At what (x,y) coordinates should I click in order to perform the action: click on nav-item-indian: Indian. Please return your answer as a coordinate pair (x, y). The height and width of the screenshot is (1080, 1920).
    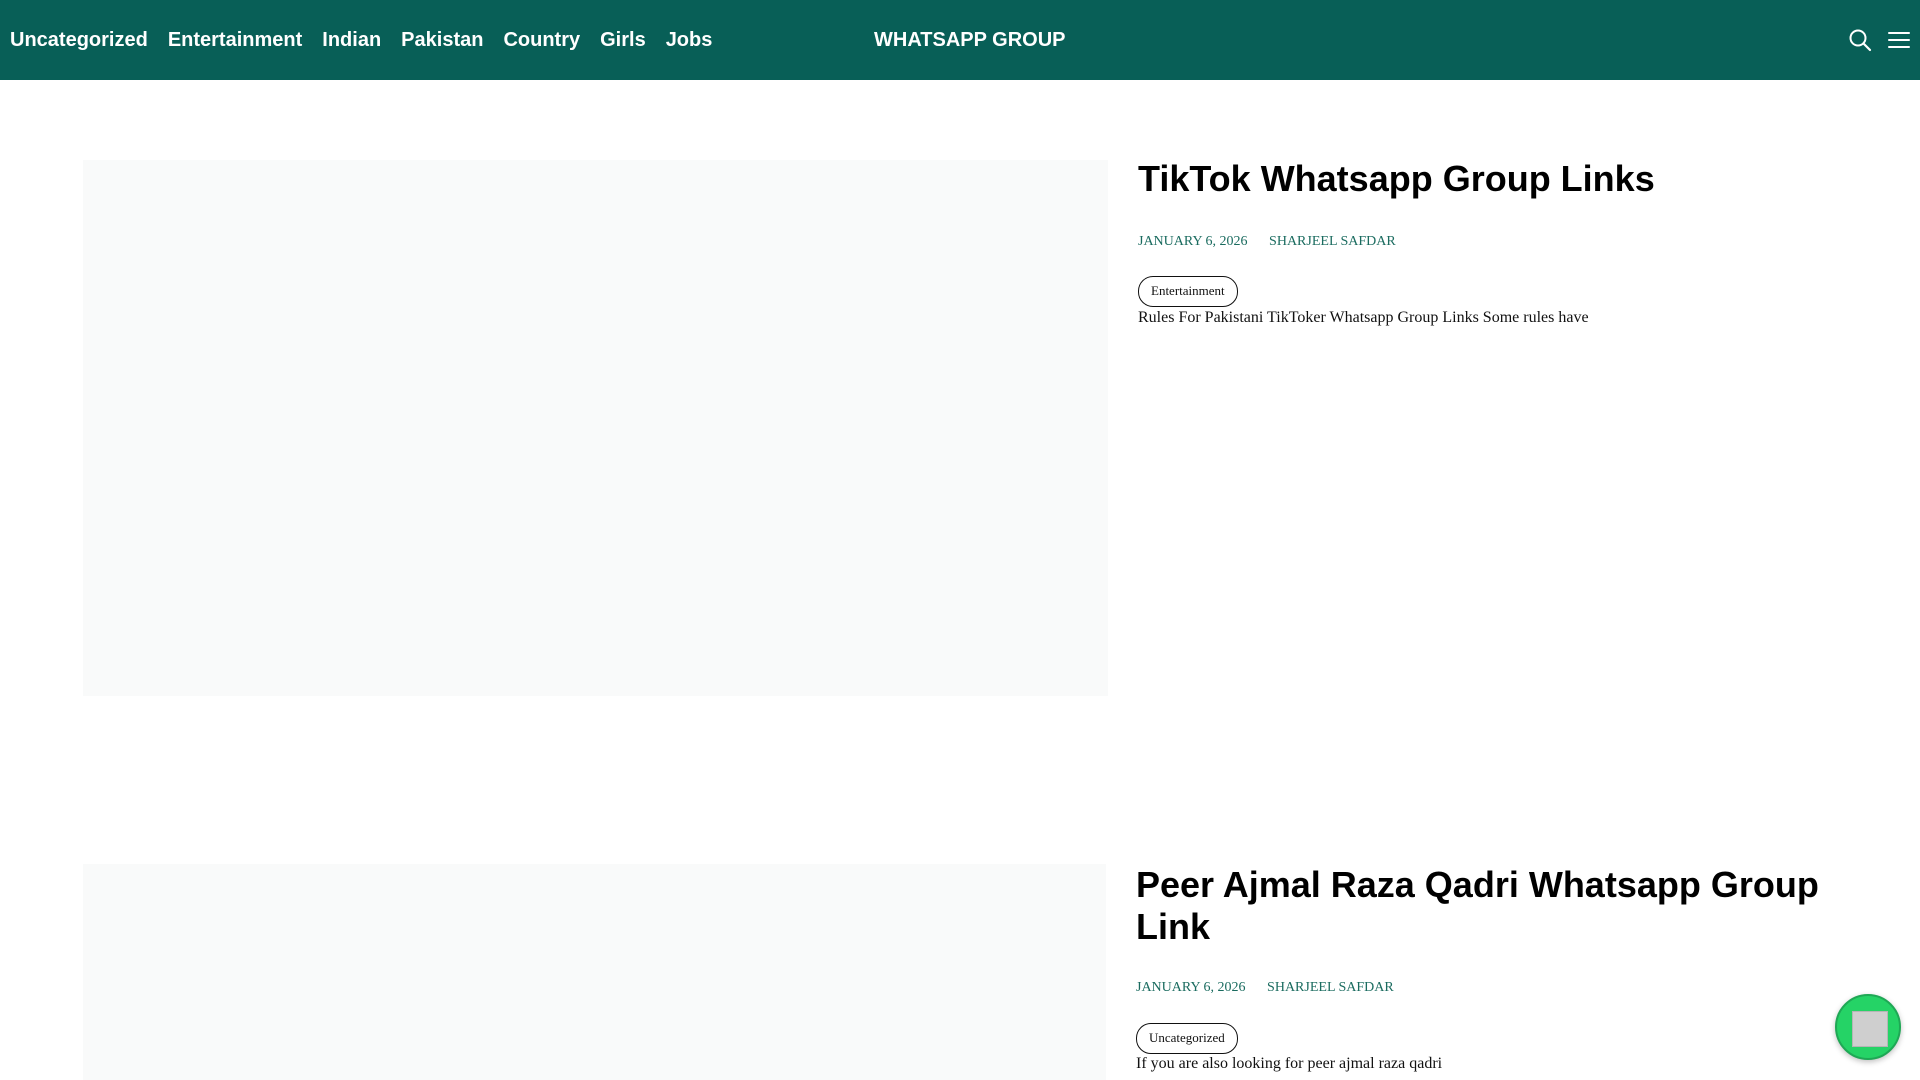
    Looking at the image, I should click on (351, 40).